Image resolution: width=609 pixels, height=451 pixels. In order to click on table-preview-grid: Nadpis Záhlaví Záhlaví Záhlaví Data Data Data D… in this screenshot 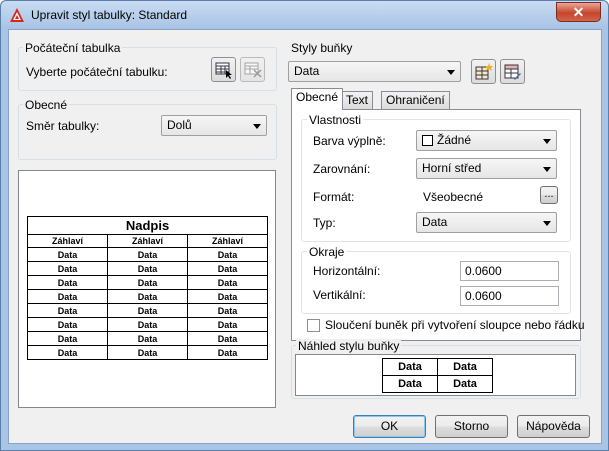, I will do `click(147, 288)`.